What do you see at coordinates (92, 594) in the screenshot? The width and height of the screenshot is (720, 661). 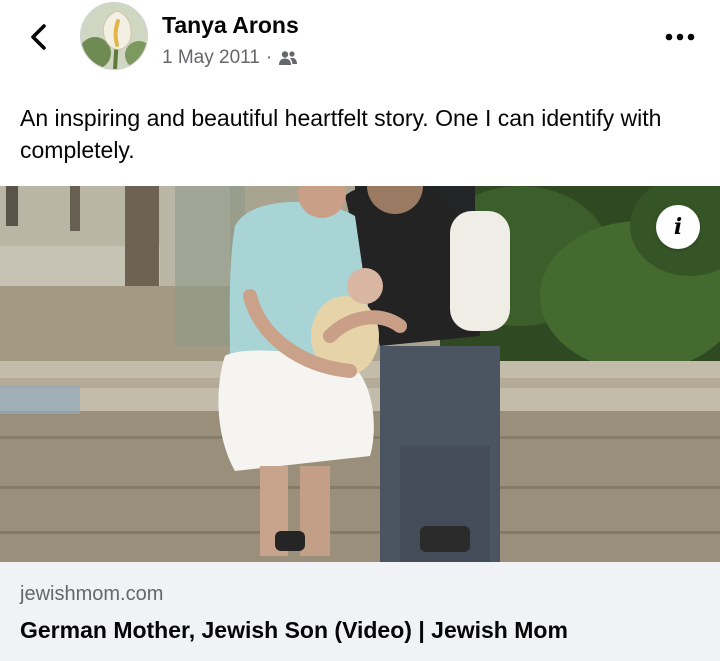 I see `link-domain: jewishmom.com` at bounding box center [92, 594].